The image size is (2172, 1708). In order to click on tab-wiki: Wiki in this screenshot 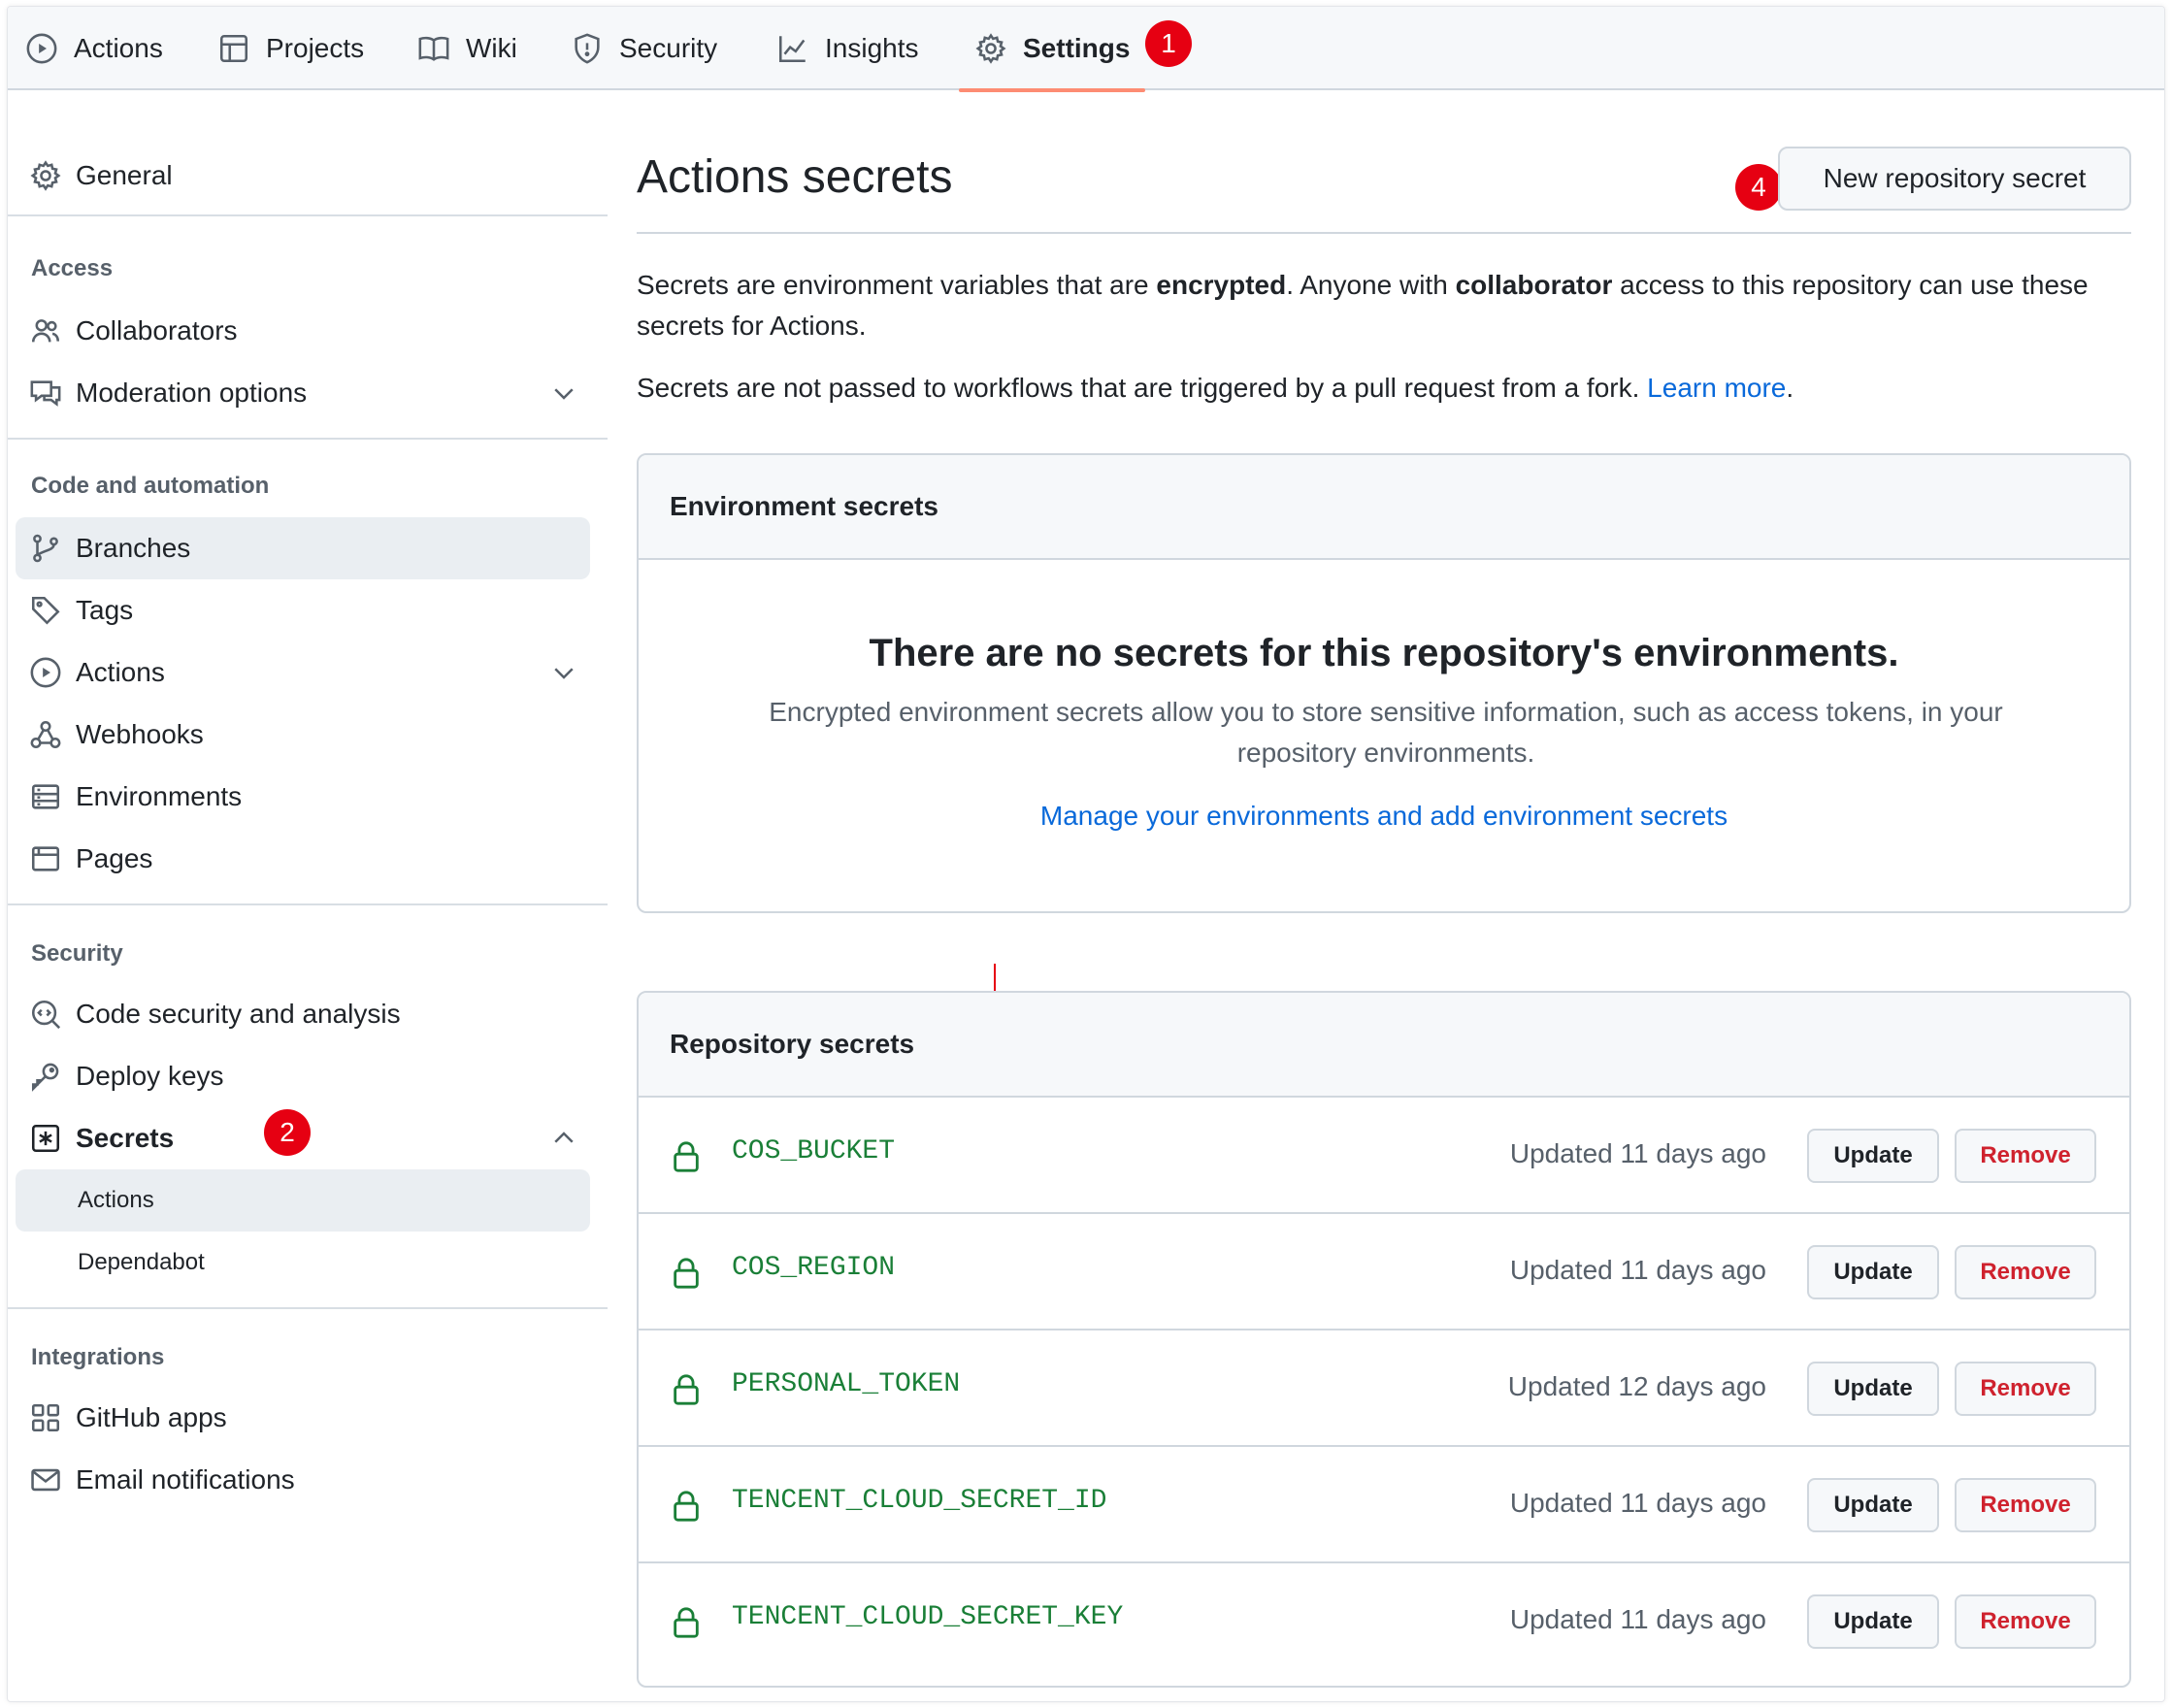, I will do `click(467, 49)`.